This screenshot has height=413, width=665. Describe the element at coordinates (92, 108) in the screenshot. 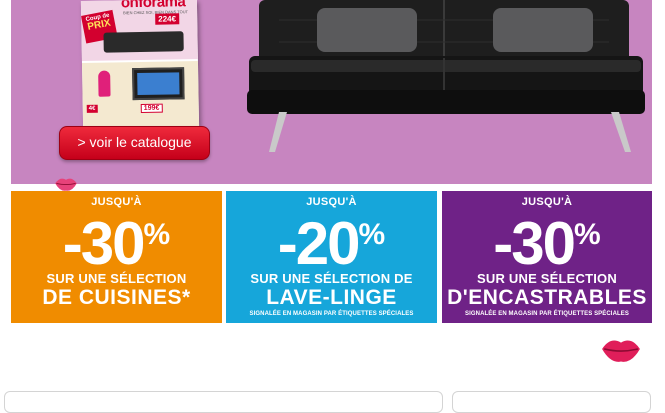

I see `catalog-price-lamp: 4€` at that location.